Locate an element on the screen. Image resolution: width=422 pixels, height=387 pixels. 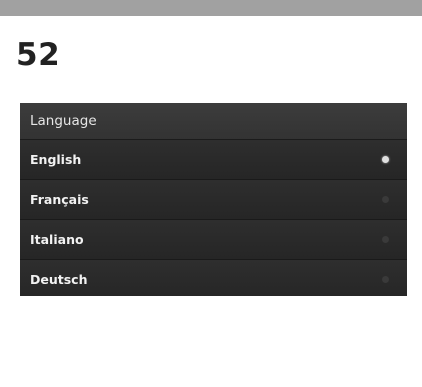
language-option-label: Deutsch is located at coordinates (59, 279).